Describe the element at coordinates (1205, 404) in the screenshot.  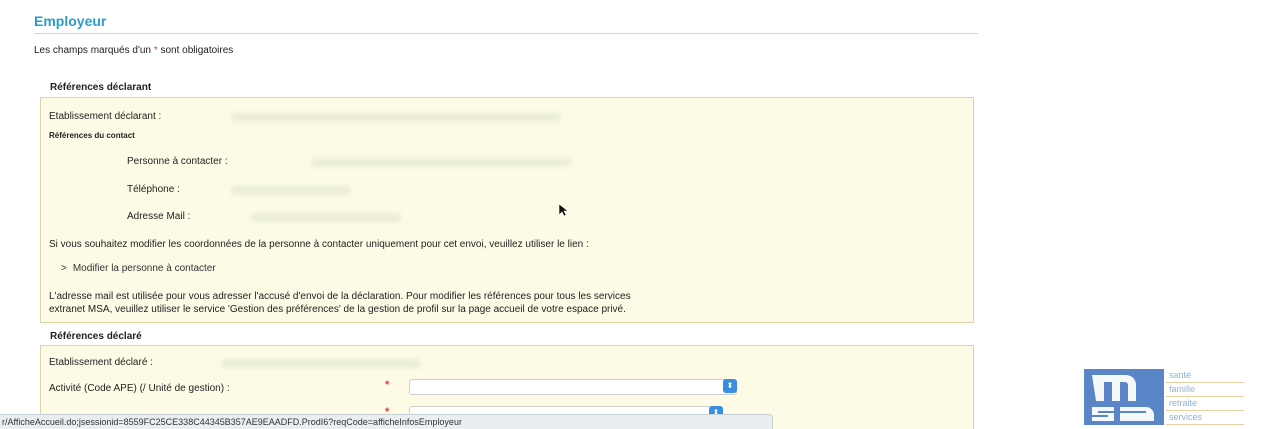
I see `tagline-word: retraite` at that location.